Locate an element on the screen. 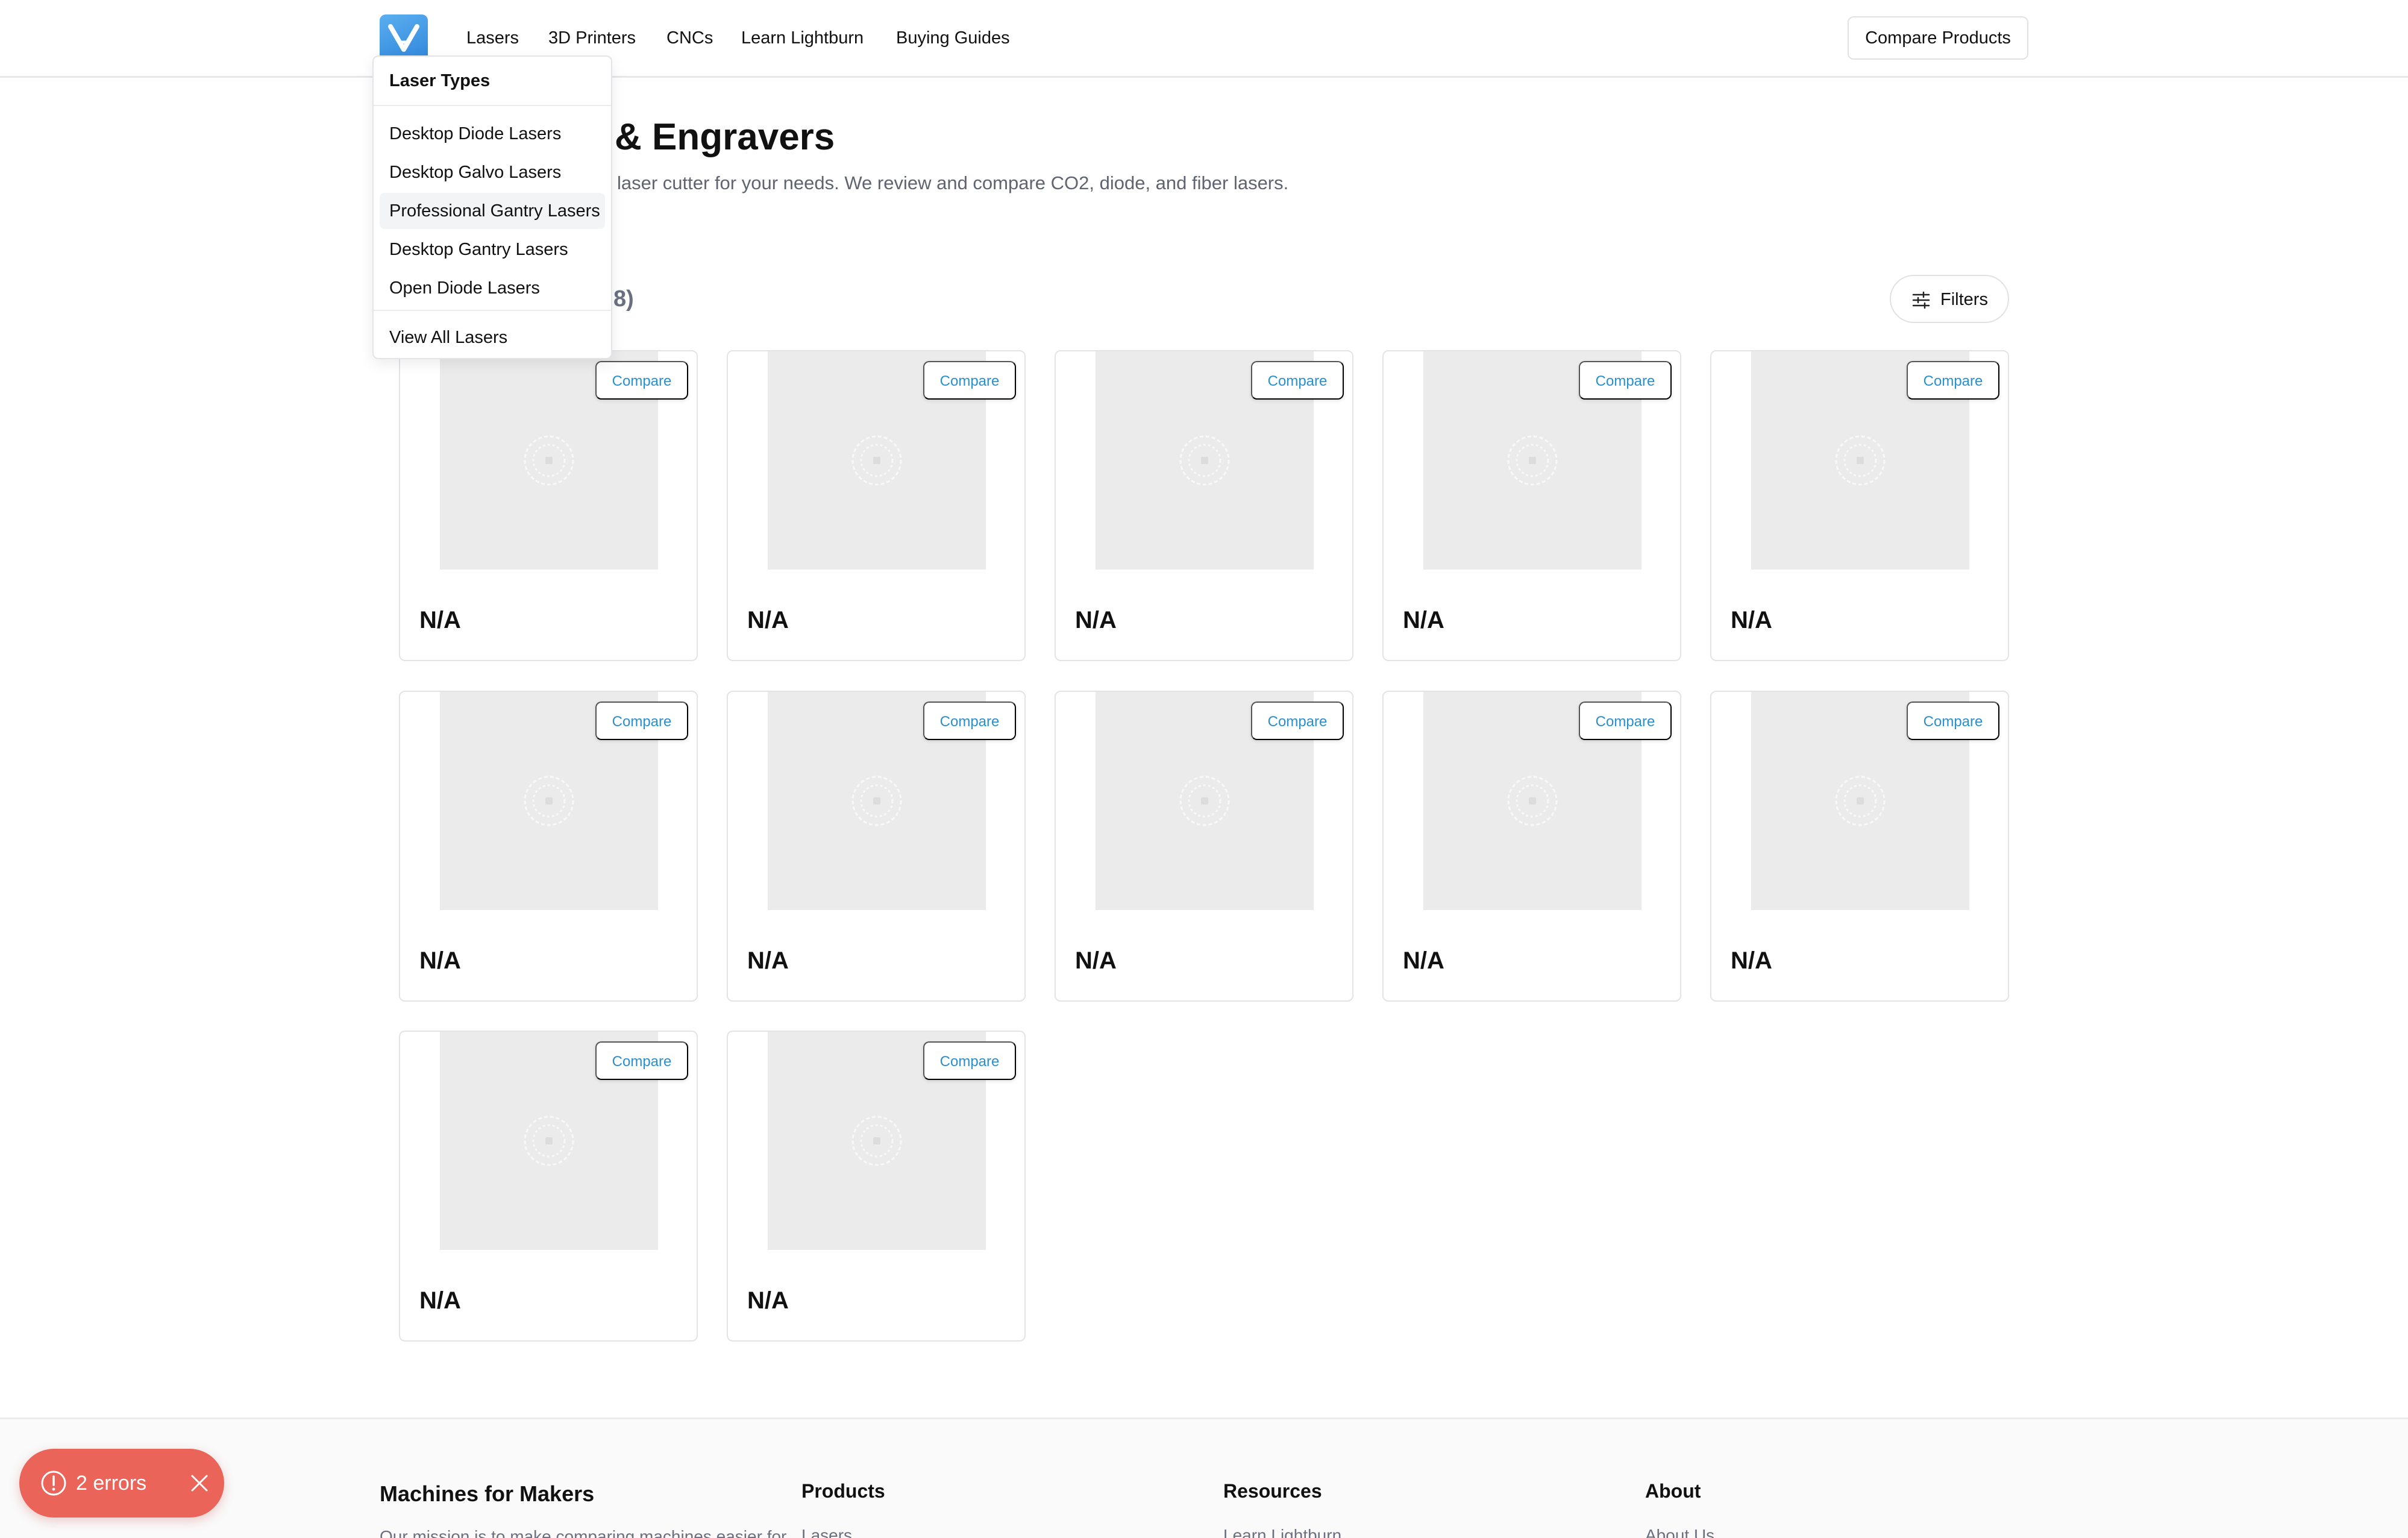 The image size is (2408, 1538). menu-item-desktop-galvo-lasers: Desktop Galvo Lasers is located at coordinates (492, 172).